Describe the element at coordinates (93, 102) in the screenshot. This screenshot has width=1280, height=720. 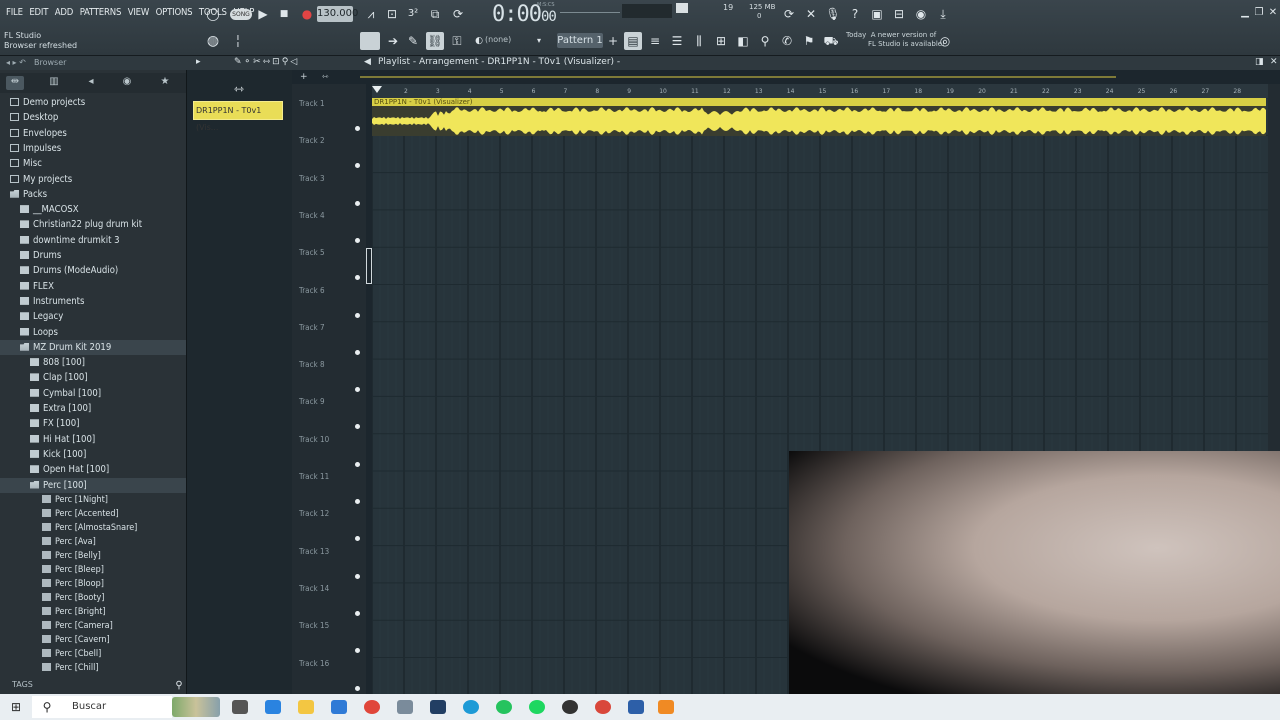
I see `browser-item: Demo projects` at that location.